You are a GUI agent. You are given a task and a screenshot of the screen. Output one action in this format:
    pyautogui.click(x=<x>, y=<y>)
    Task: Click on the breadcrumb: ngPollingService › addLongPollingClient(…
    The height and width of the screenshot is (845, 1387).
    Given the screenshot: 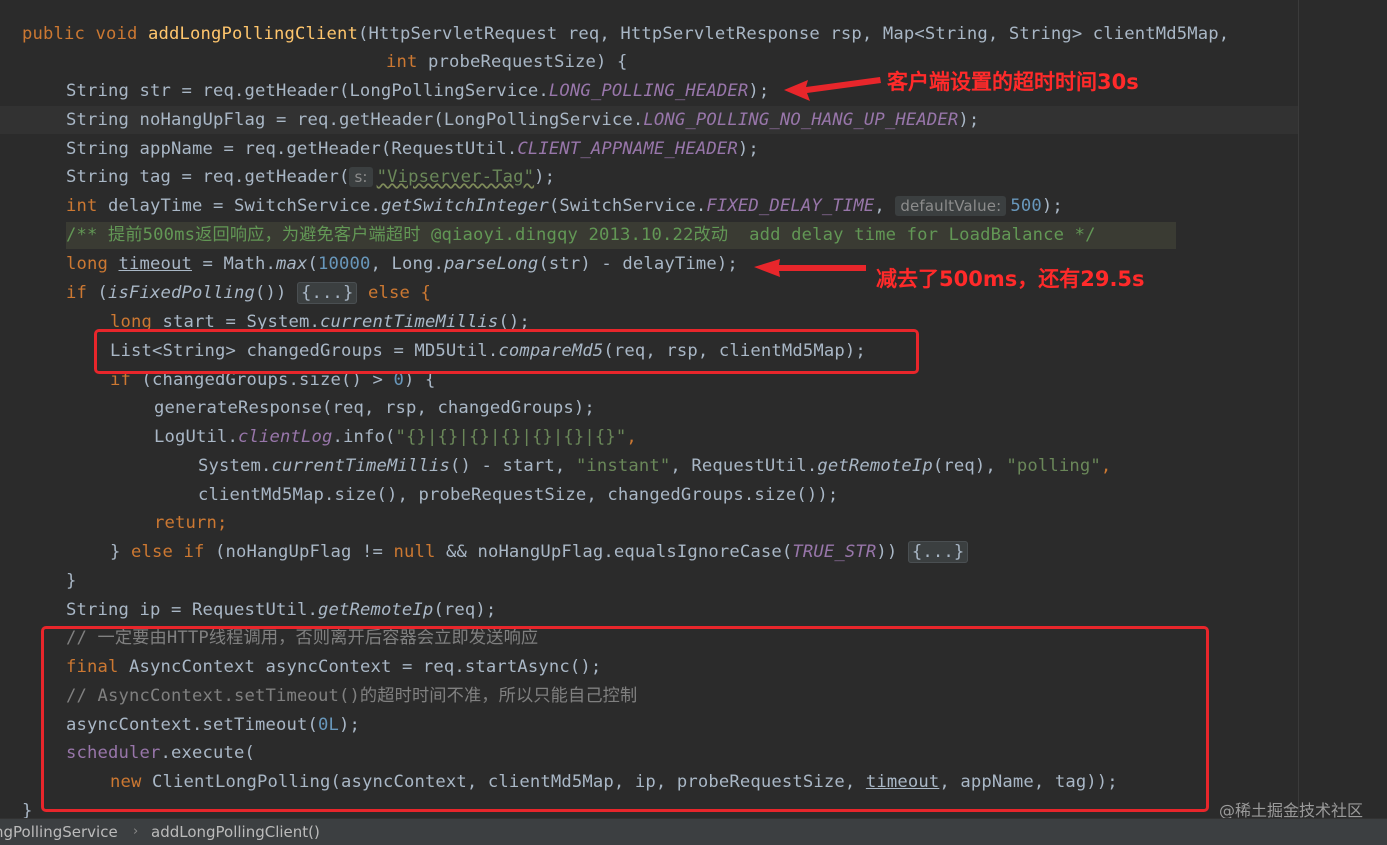 What is the action you would take?
    pyautogui.click(x=693, y=831)
    